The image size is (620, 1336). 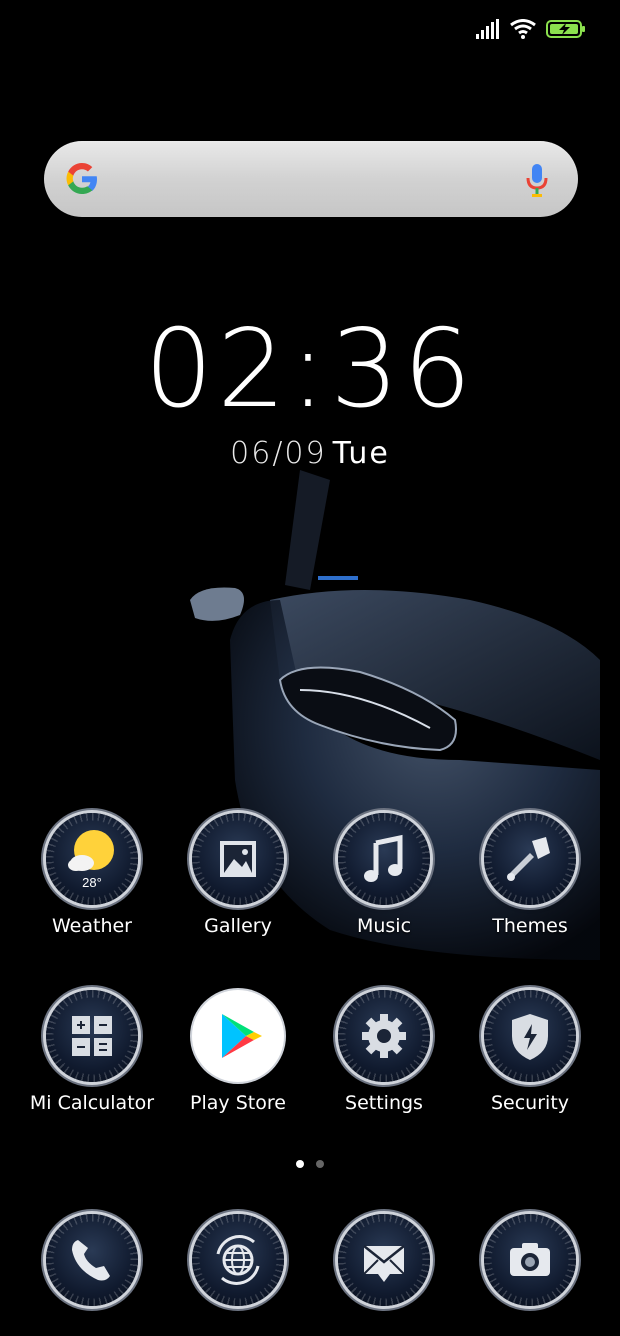 I want to click on calculator-icon, so click(x=92, y=1036).